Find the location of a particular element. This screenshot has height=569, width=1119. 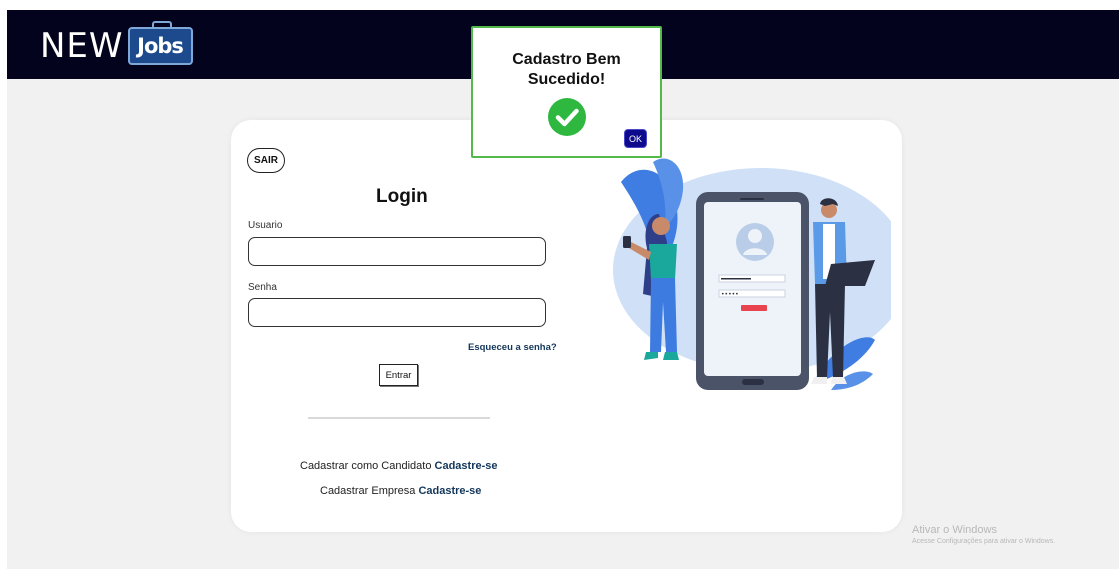

forgot-password-link: Esqueceu a senha? is located at coordinates (512, 347).